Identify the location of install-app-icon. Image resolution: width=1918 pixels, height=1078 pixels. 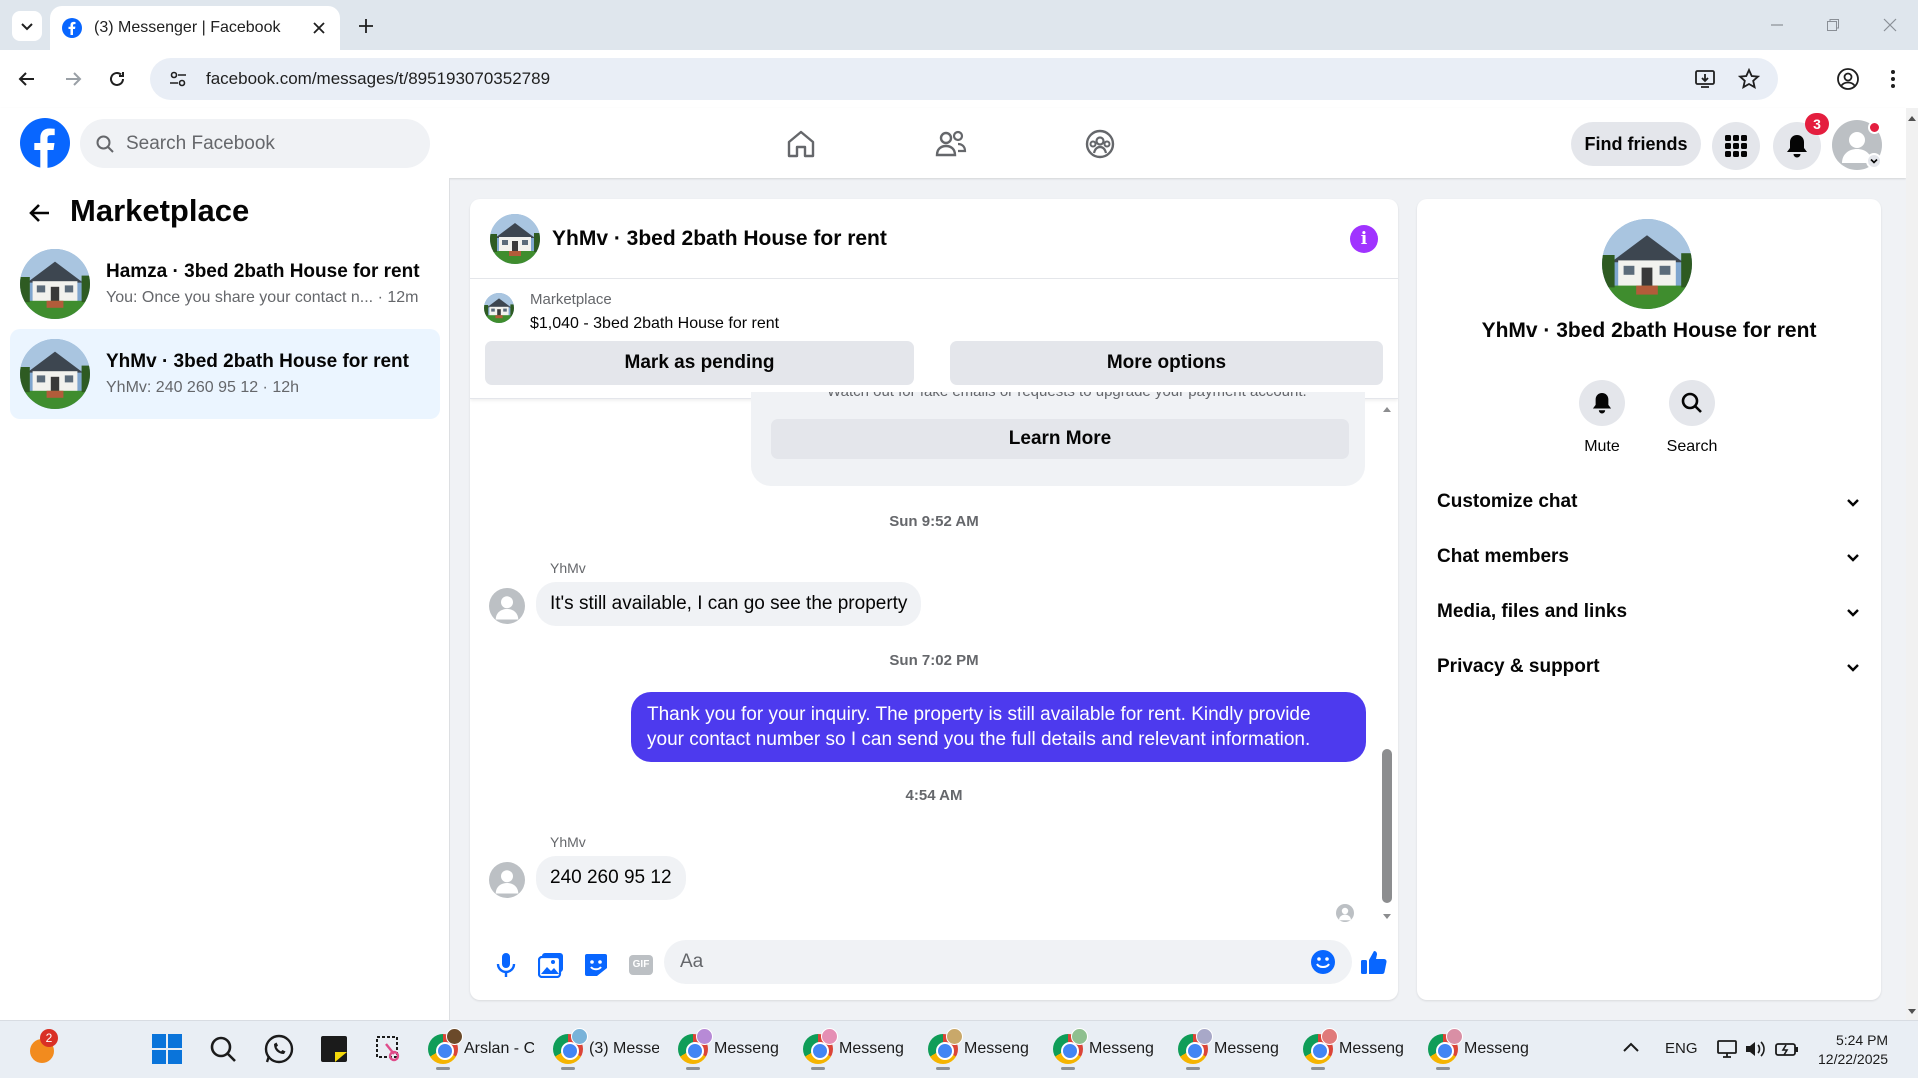
(1705, 79).